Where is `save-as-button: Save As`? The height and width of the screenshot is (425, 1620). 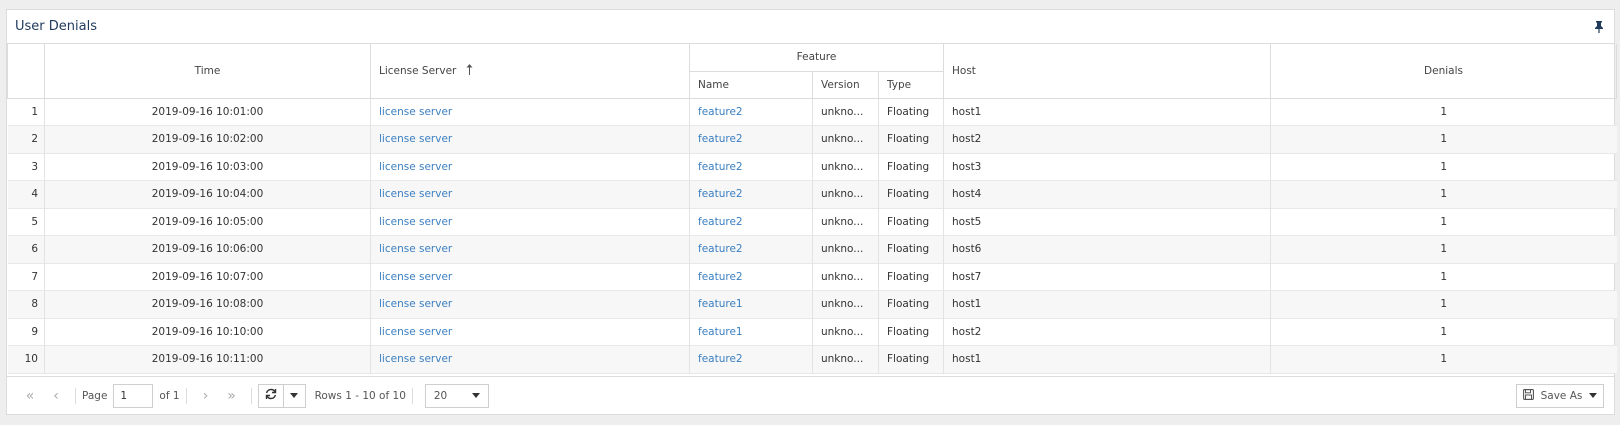
save-as-button: Save As is located at coordinates (1560, 395).